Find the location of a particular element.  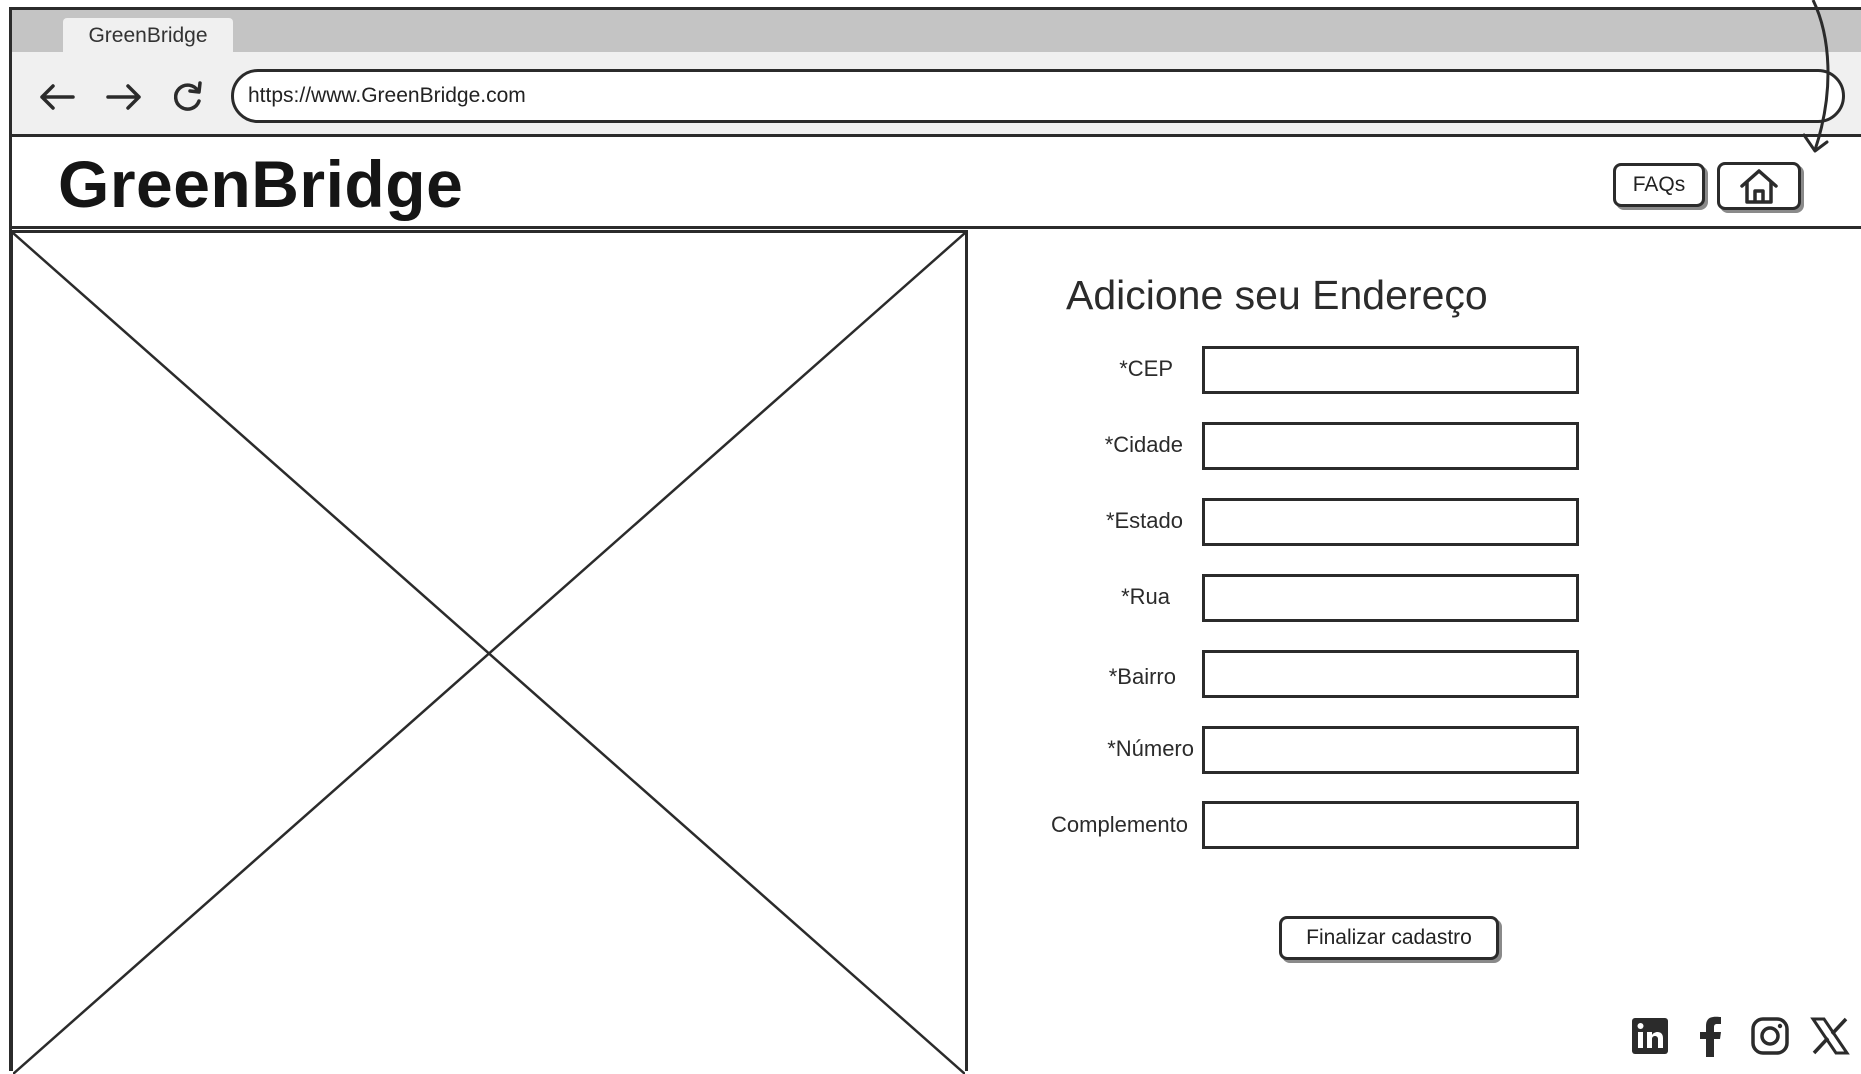

home-button is located at coordinates (1759, 186).